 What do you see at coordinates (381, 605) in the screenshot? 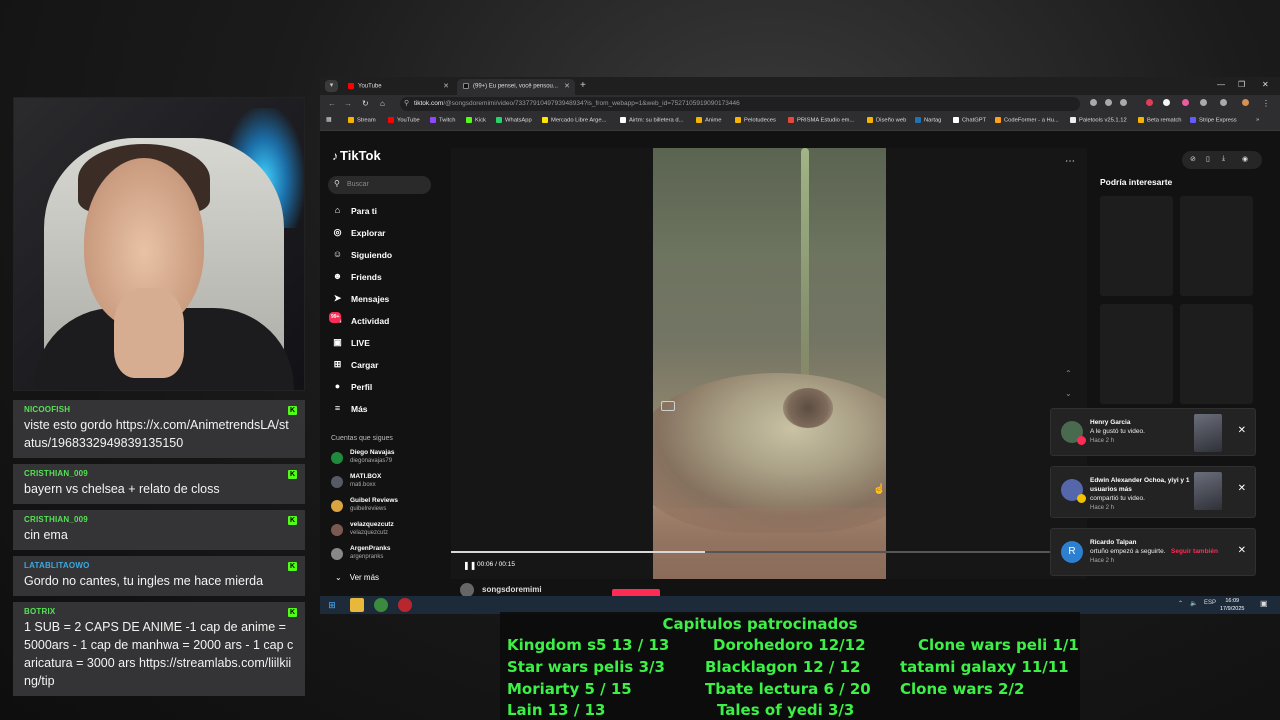
I see `chrome-icon` at bounding box center [381, 605].